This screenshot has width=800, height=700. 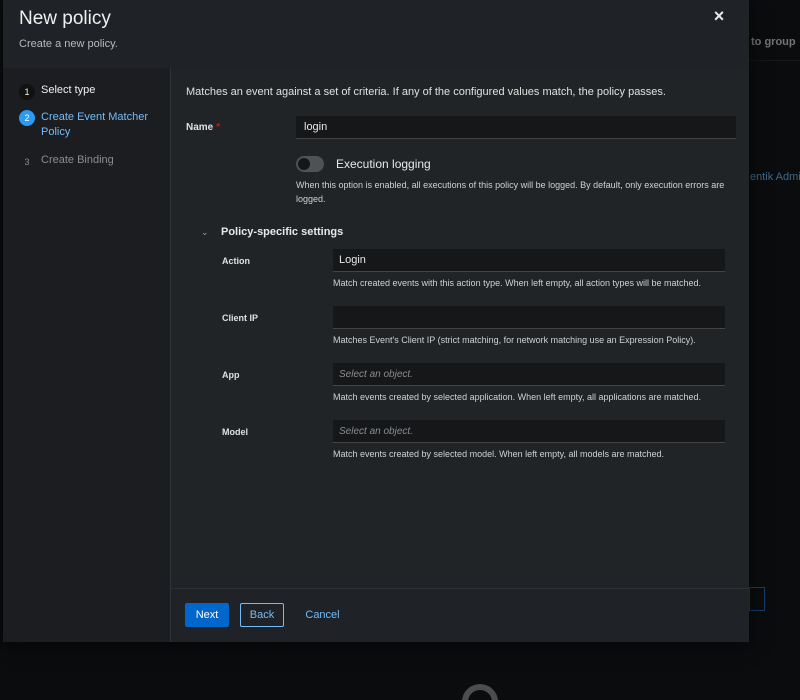 I want to click on back-button: Back, so click(x=262, y=615).